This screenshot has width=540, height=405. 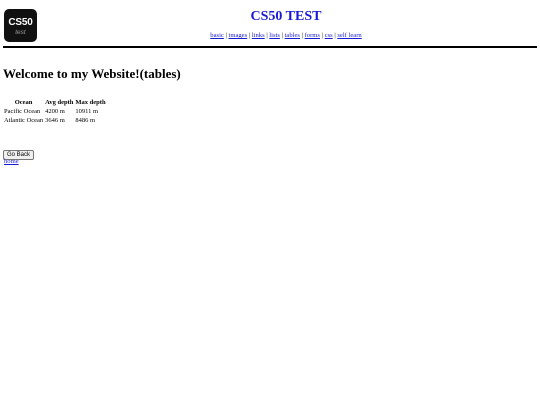 What do you see at coordinates (292, 35) in the screenshot?
I see `nav-link-tables: tables` at bounding box center [292, 35].